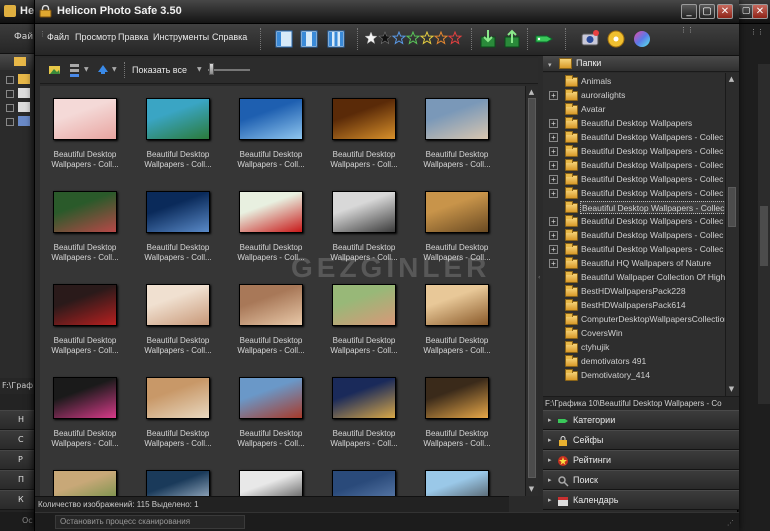 This screenshot has height=531, width=770. I want to click on folders-header: ▾ Папки, so click(641, 64).